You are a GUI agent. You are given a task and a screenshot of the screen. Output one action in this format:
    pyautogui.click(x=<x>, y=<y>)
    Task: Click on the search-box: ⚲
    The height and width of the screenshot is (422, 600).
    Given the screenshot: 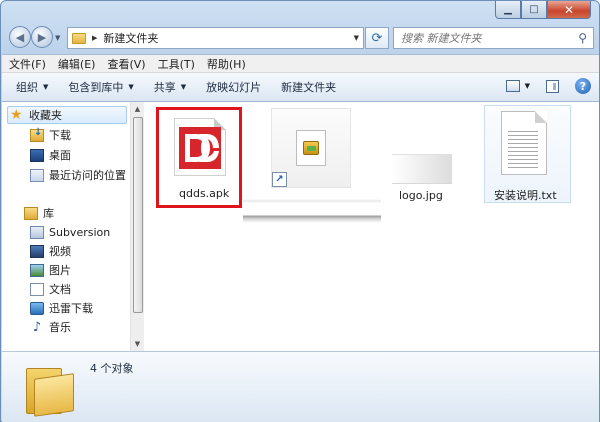 What is the action you would take?
    pyautogui.click(x=493, y=38)
    